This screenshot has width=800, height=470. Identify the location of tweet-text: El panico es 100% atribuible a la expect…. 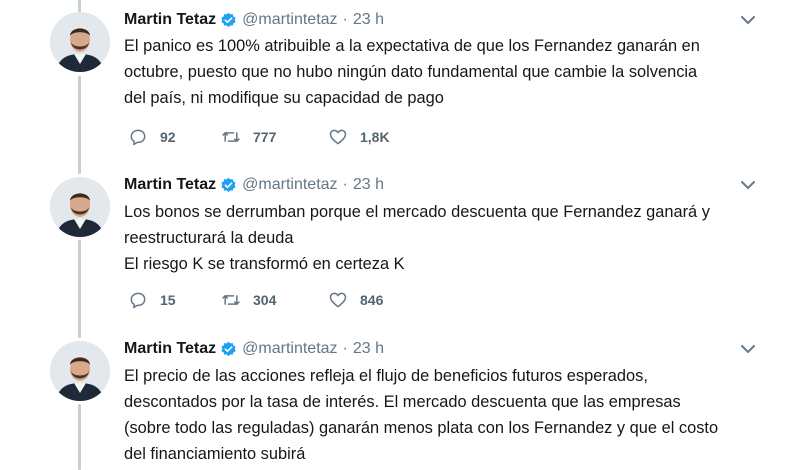
(444, 72).